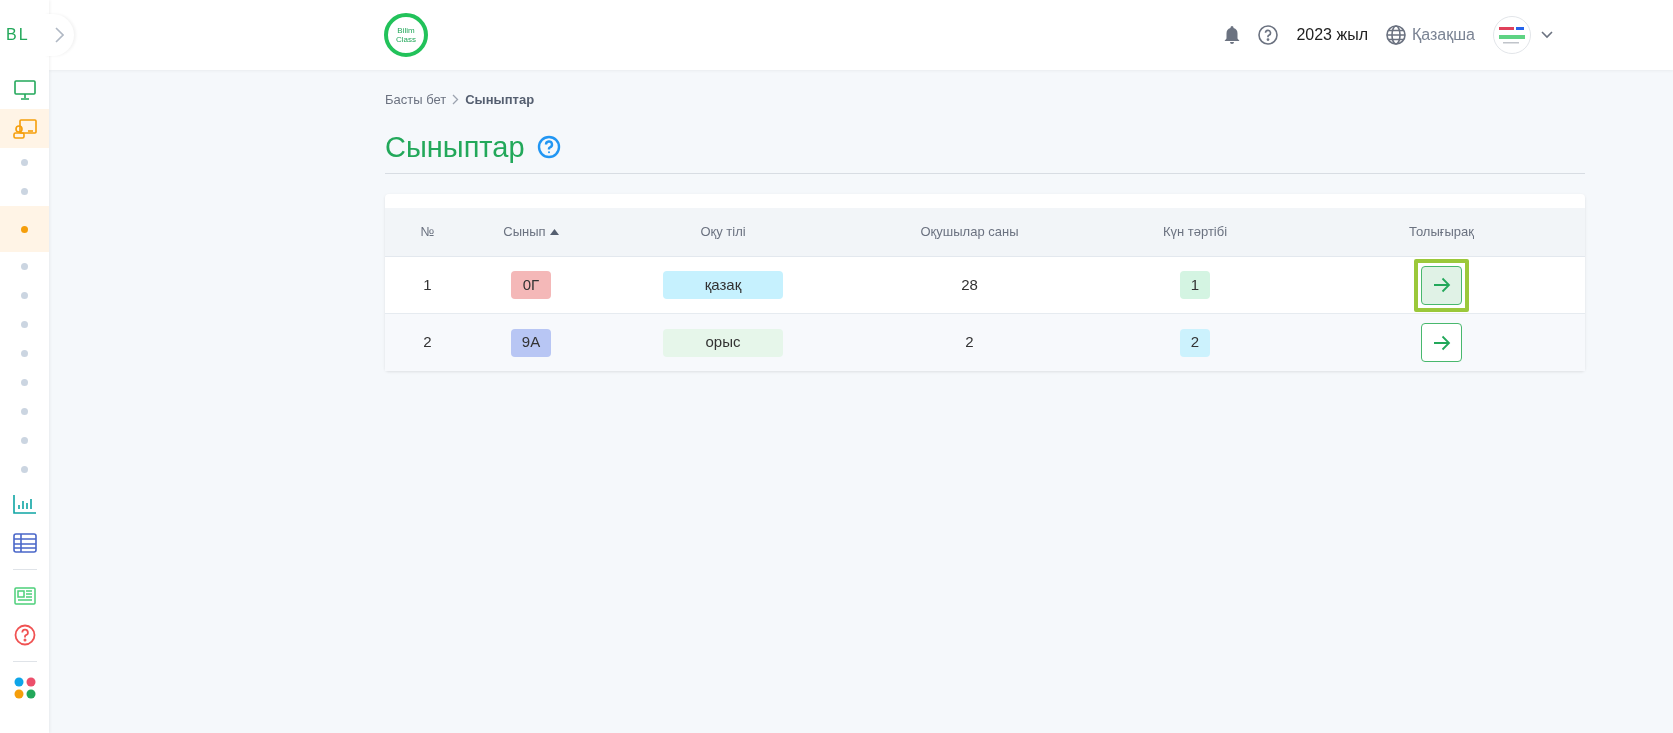 This screenshot has width=1673, height=733. Describe the element at coordinates (723, 342) in the screenshot. I see `tag: орыс` at that location.